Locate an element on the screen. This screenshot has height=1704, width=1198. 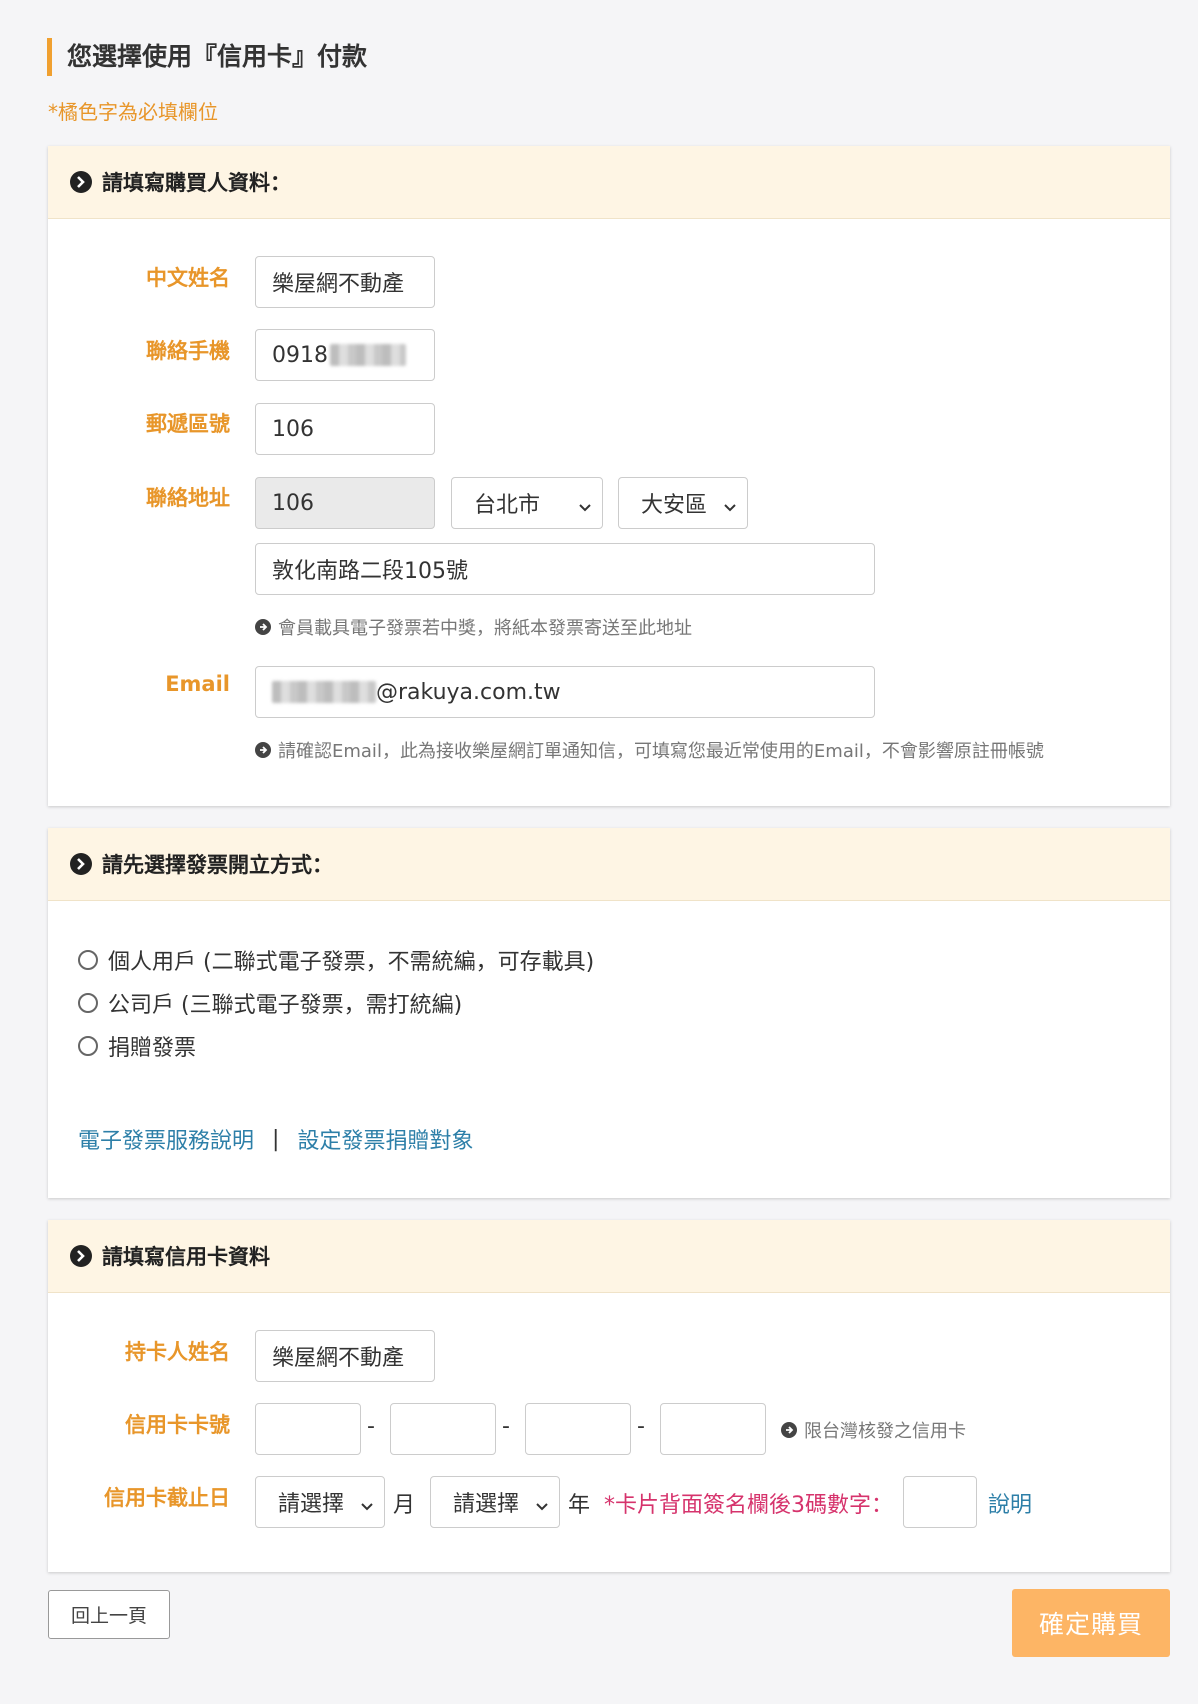
address-postal-value: 106 is located at coordinates (293, 503).